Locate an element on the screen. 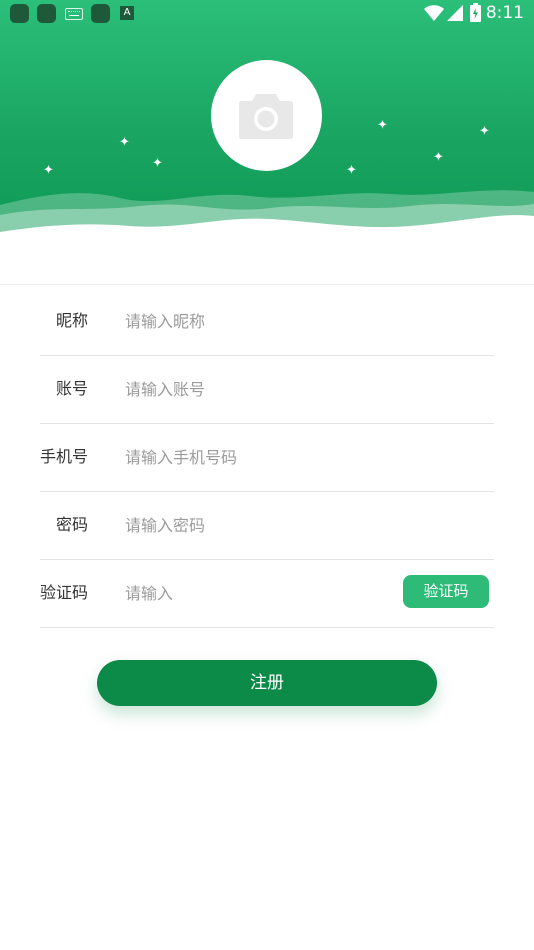 Image resolution: width=534 pixels, height=950 pixels. phone-input is located at coordinates (260, 457).